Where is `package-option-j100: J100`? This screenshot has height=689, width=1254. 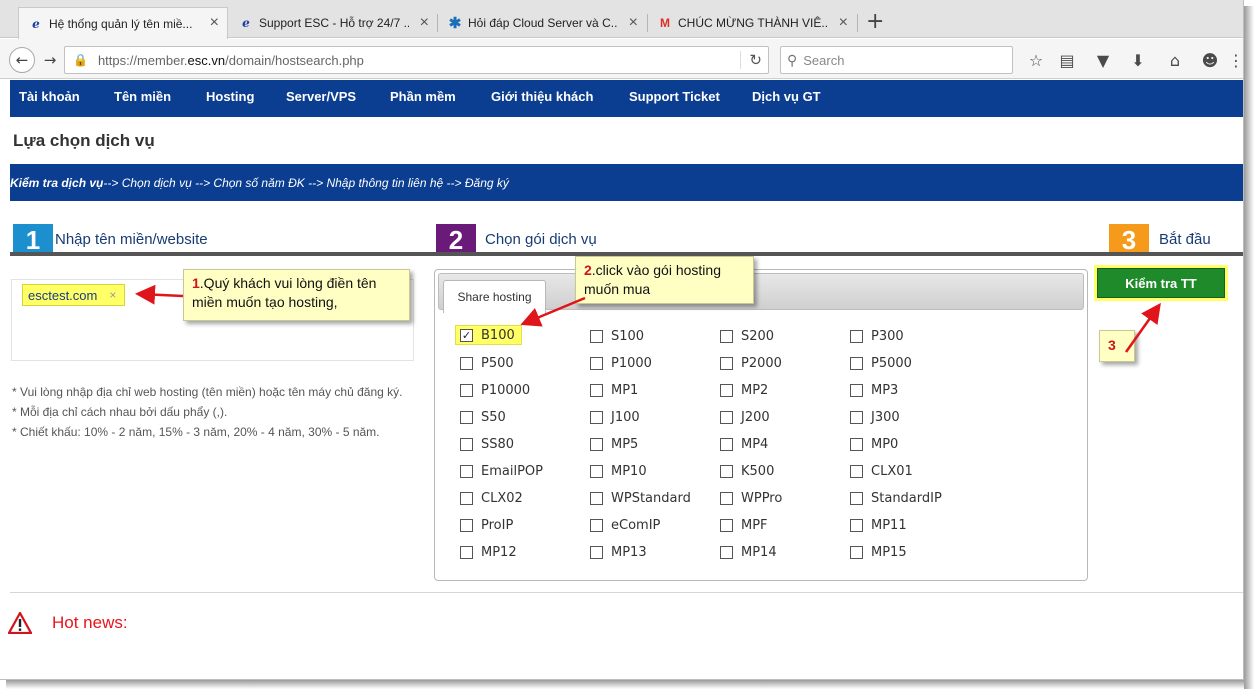 package-option-j100: J100 is located at coordinates (615, 417).